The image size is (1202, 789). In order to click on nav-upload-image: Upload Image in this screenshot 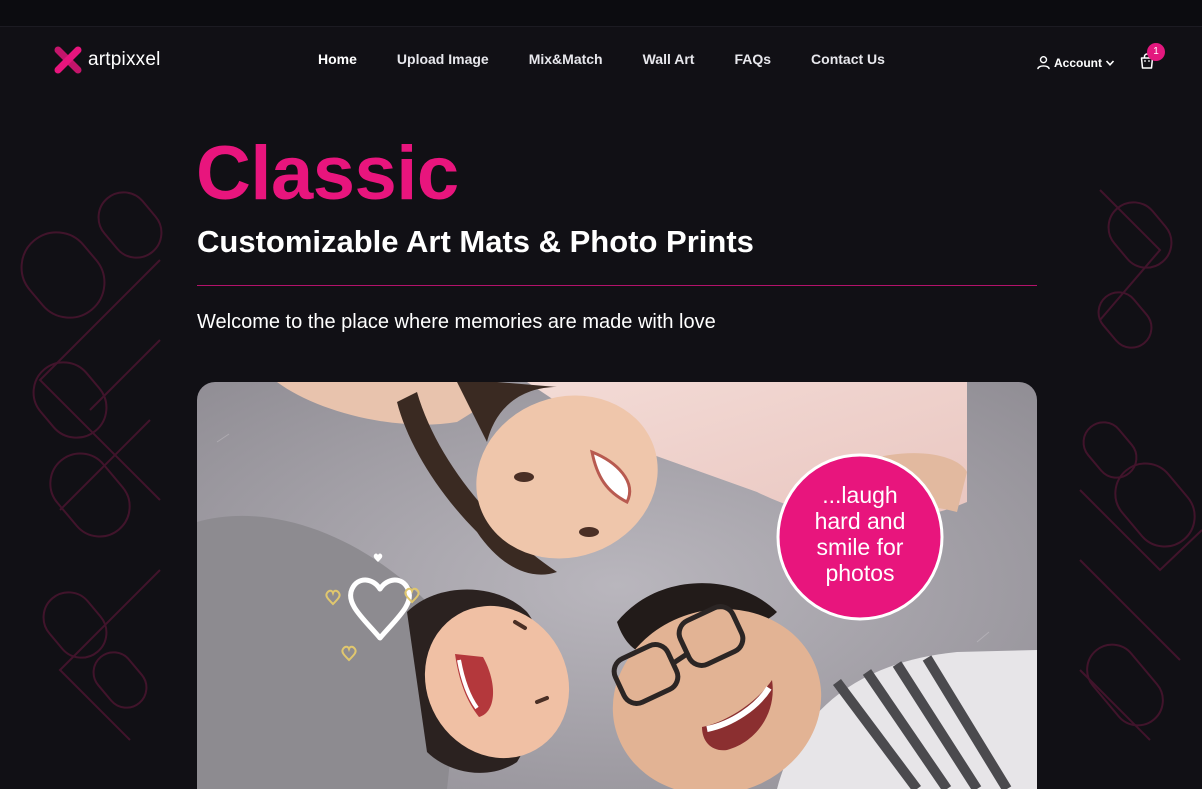, I will do `click(443, 59)`.